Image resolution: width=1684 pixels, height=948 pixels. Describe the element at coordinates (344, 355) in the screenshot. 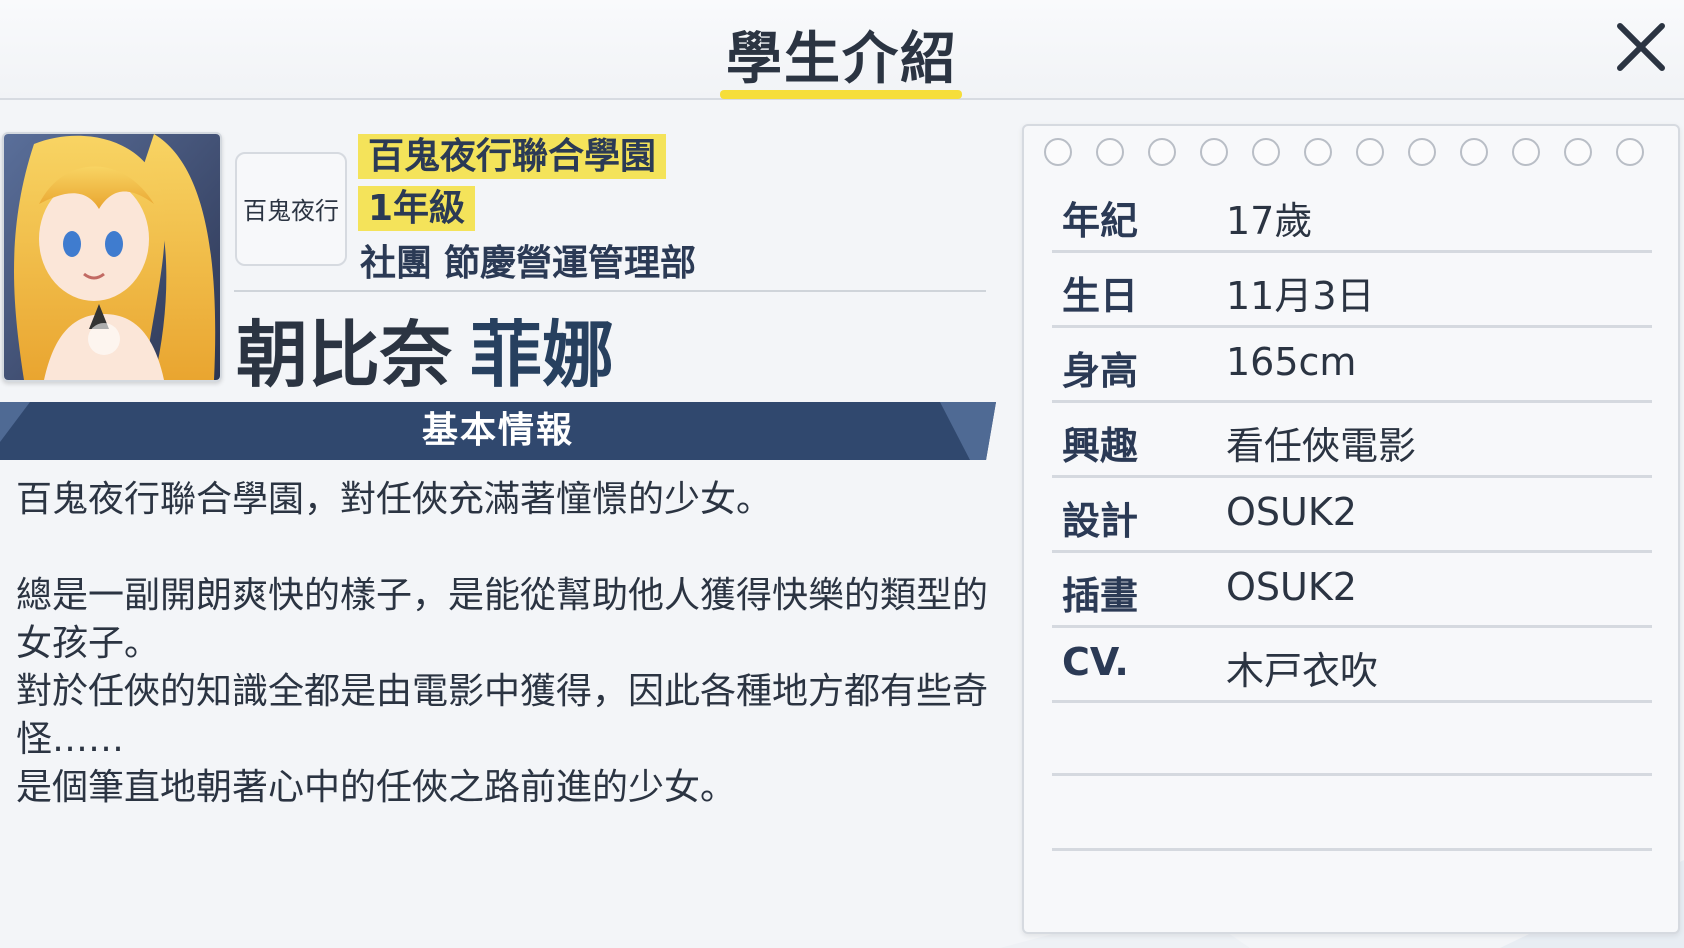

I see `family-name: 朝比奈` at that location.